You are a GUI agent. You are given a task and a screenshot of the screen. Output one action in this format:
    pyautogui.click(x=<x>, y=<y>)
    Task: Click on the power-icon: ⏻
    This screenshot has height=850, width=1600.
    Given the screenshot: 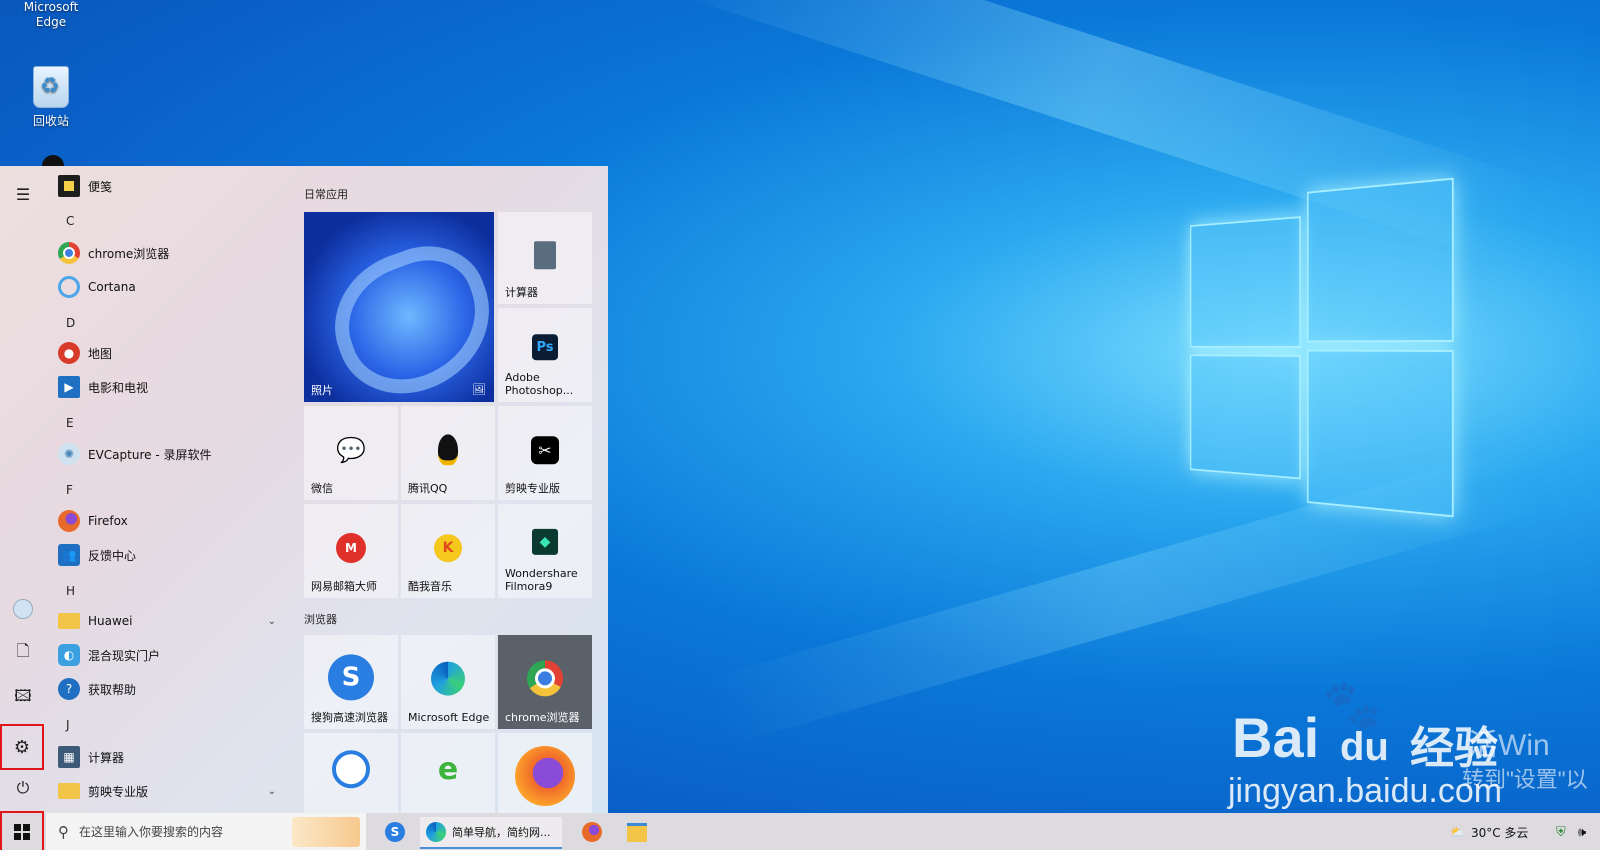 What is the action you would take?
    pyautogui.click(x=23, y=788)
    